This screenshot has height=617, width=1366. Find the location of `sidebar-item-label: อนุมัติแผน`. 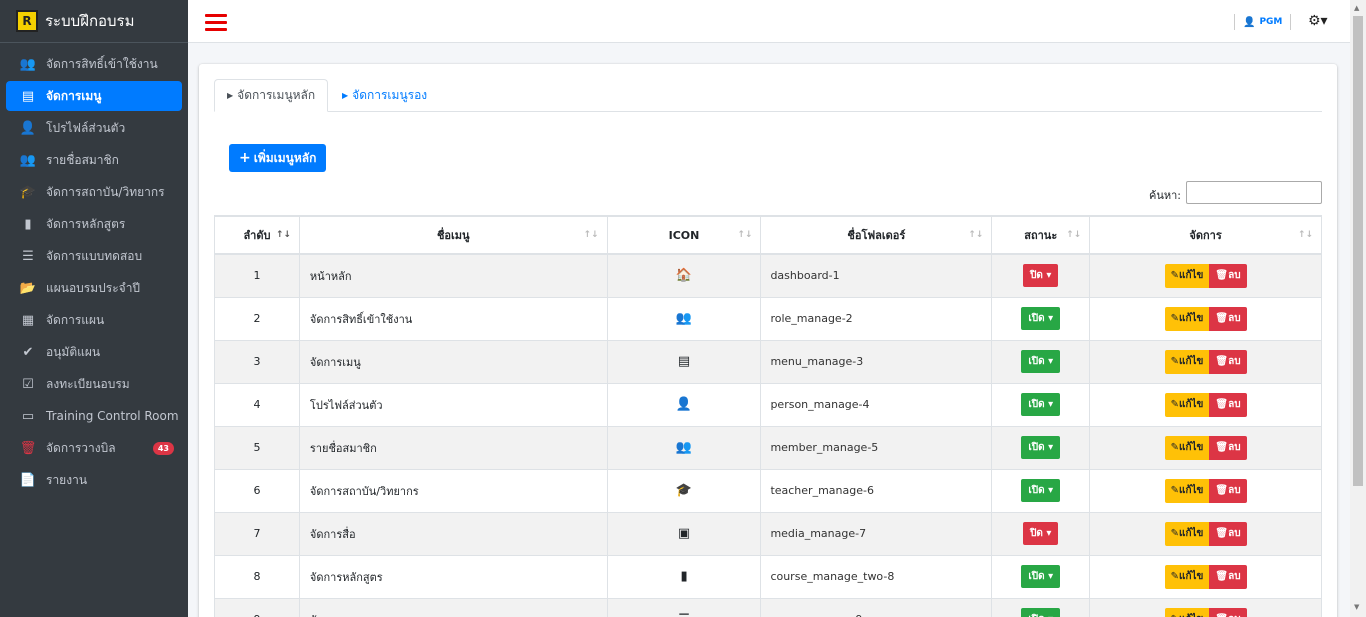

sidebar-item-label: อนุมัติแผน is located at coordinates (73, 351).